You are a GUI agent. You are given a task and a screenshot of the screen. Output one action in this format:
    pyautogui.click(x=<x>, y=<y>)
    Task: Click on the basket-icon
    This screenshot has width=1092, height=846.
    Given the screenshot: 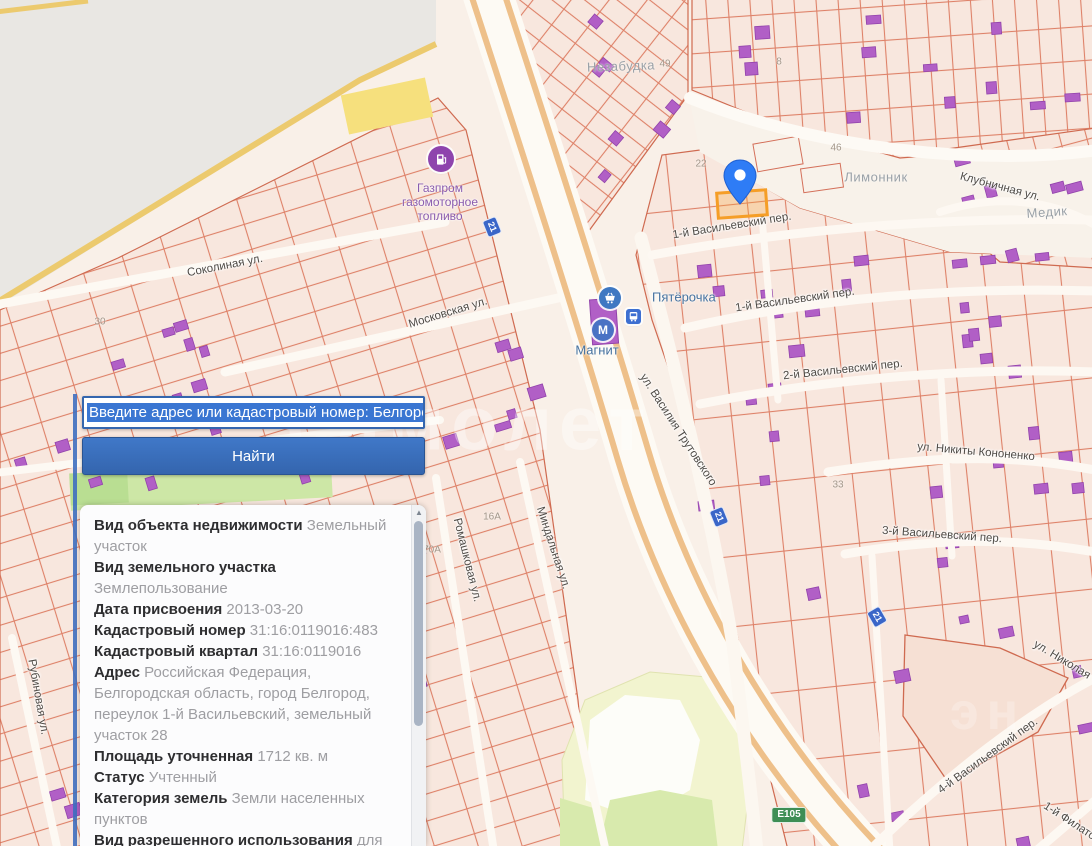 What is the action you would take?
    pyautogui.click(x=610, y=298)
    